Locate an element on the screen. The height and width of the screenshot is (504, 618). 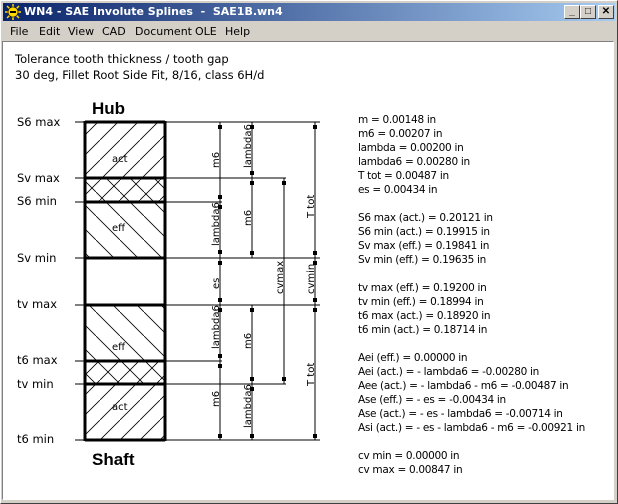
value-line: m = 0.00148 in is located at coordinates (397, 120).